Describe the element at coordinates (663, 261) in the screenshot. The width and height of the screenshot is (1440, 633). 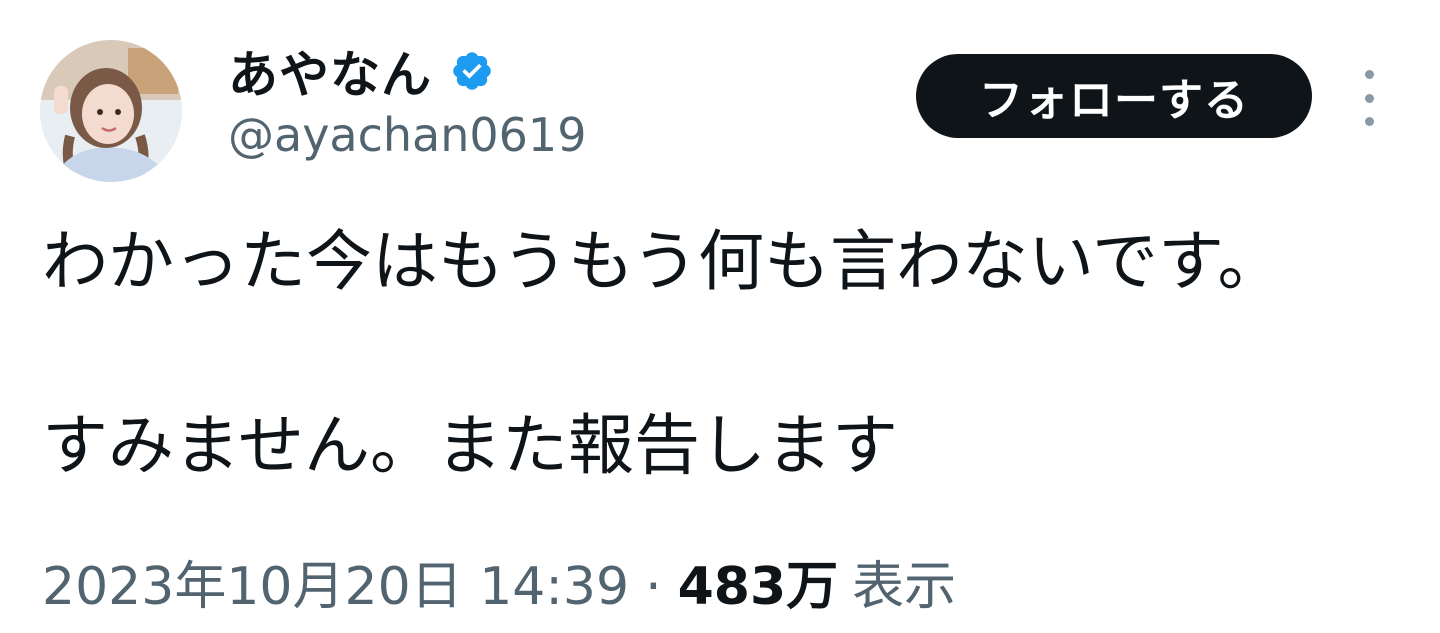
I see `tweet-line: わかった今はもうもう何も言わないです。` at that location.